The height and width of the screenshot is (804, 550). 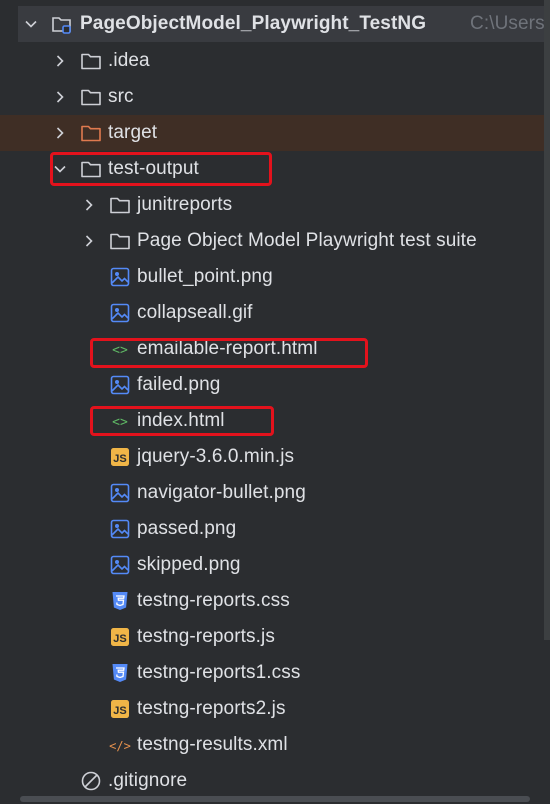 What do you see at coordinates (307, 240) in the screenshot?
I see `tree-item-label: Page Object Model Playwright test suite` at bounding box center [307, 240].